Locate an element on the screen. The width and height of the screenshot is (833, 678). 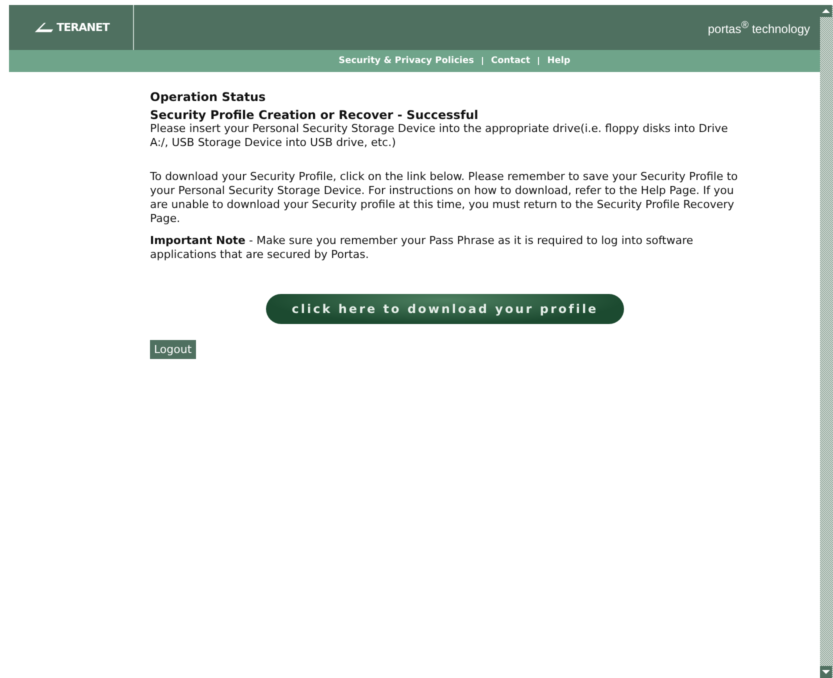
logo-icon is located at coordinates (43, 27).